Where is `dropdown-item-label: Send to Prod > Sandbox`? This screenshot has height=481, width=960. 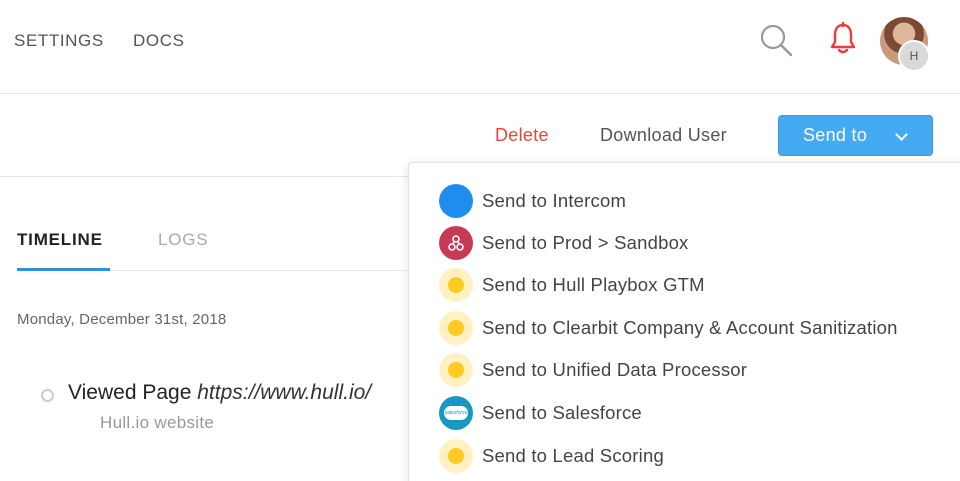 dropdown-item-label: Send to Prod > Sandbox is located at coordinates (585, 242).